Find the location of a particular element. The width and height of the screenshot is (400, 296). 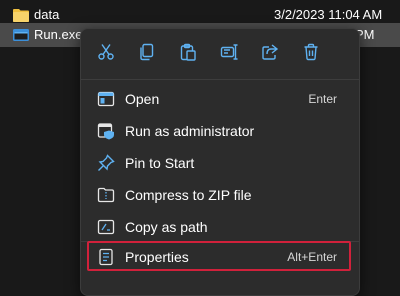

copy-icon is located at coordinates (147, 54).